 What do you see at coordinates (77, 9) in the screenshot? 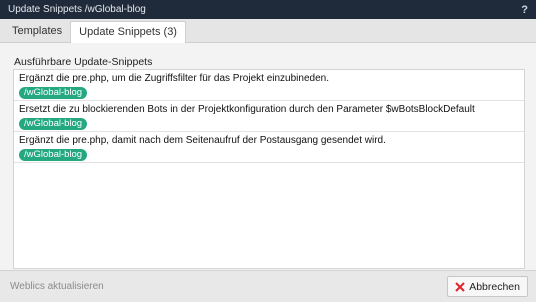
I see `dialog-title: Update Snippets /wGlobal-blog` at bounding box center [77, 9].